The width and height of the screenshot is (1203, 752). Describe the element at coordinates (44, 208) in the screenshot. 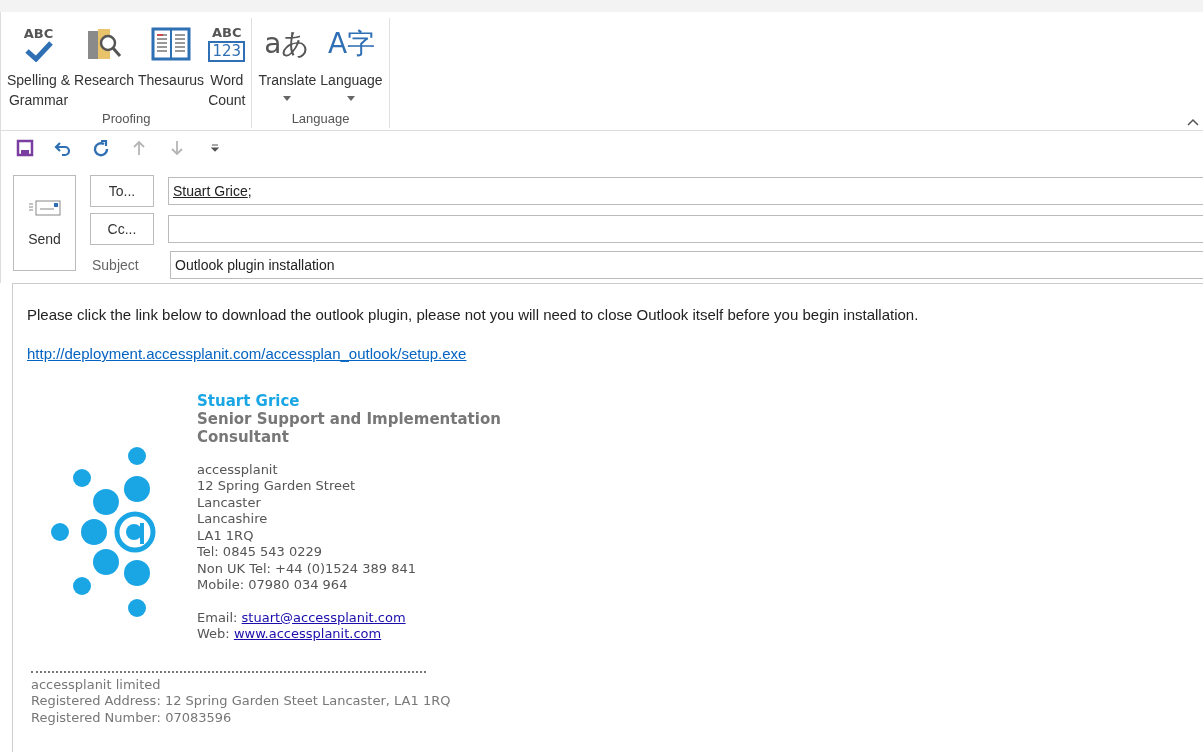

I see `envelope-icon` at that location.